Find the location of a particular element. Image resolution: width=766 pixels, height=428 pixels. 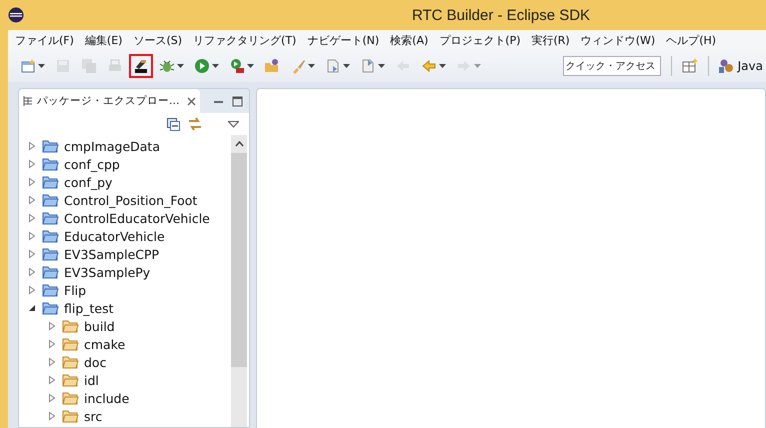

perspective-button: Java is located at coordinates (740, 66).